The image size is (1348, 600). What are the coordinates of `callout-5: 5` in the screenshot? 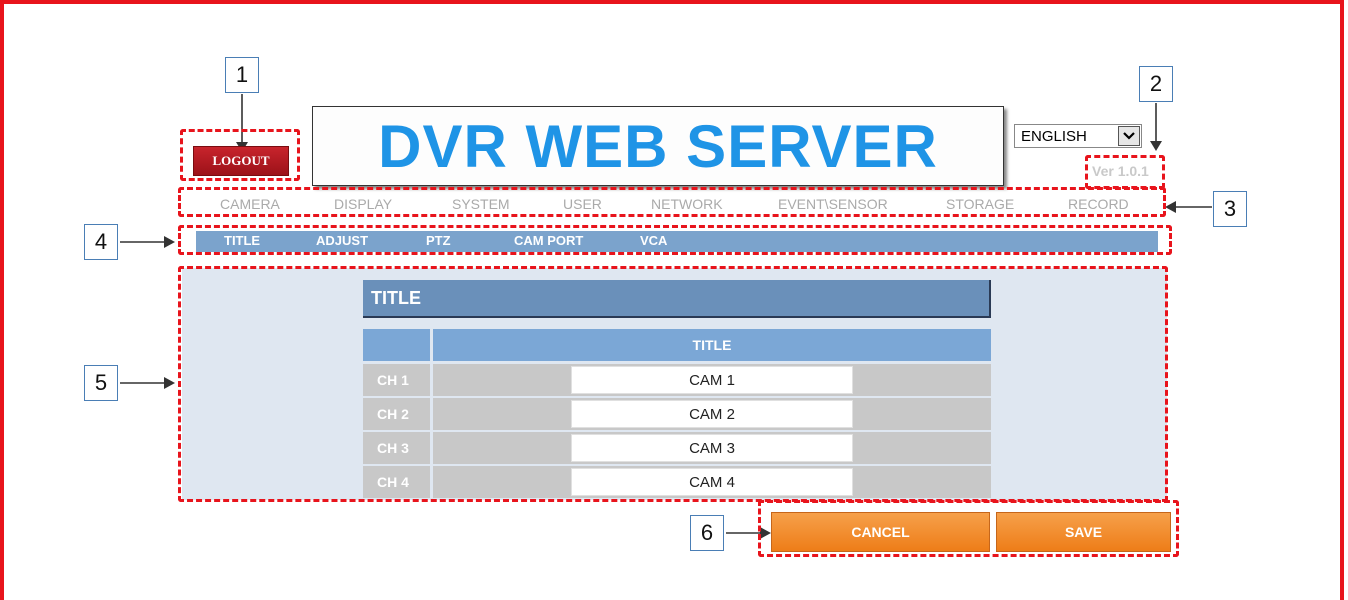 It's located at (101, 383).